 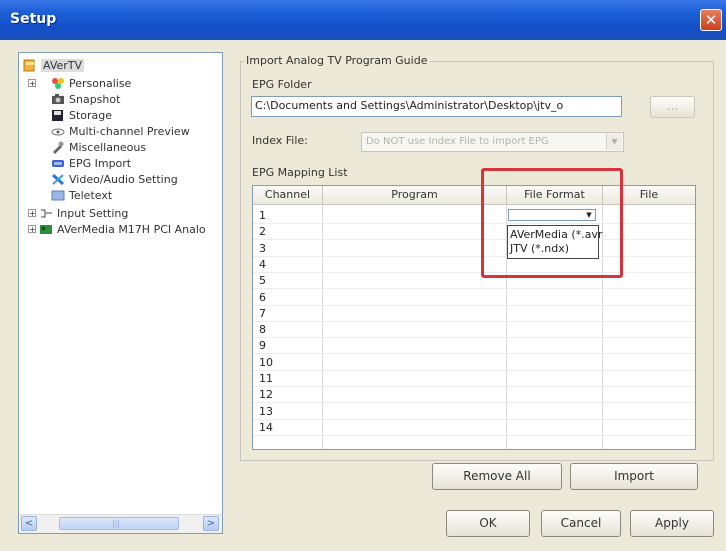 What do you see at coordinates (58, 99) in the screenshot?
I see `camera-icon` at bounding box center [58, 99].